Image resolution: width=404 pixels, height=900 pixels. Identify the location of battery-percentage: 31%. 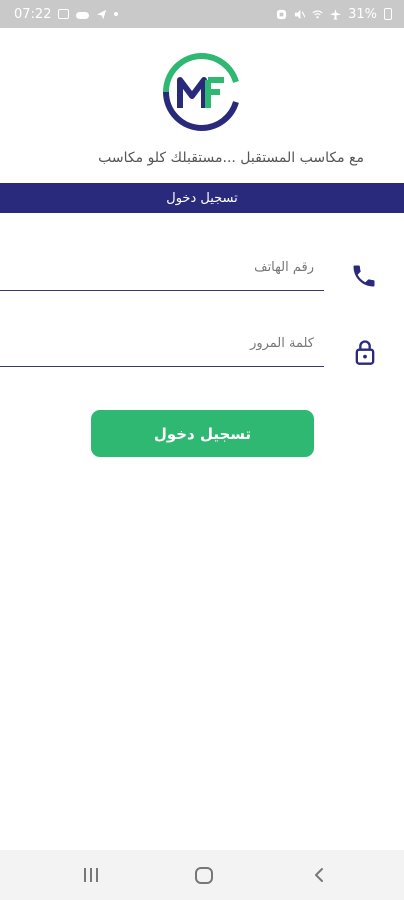
(362, 14).